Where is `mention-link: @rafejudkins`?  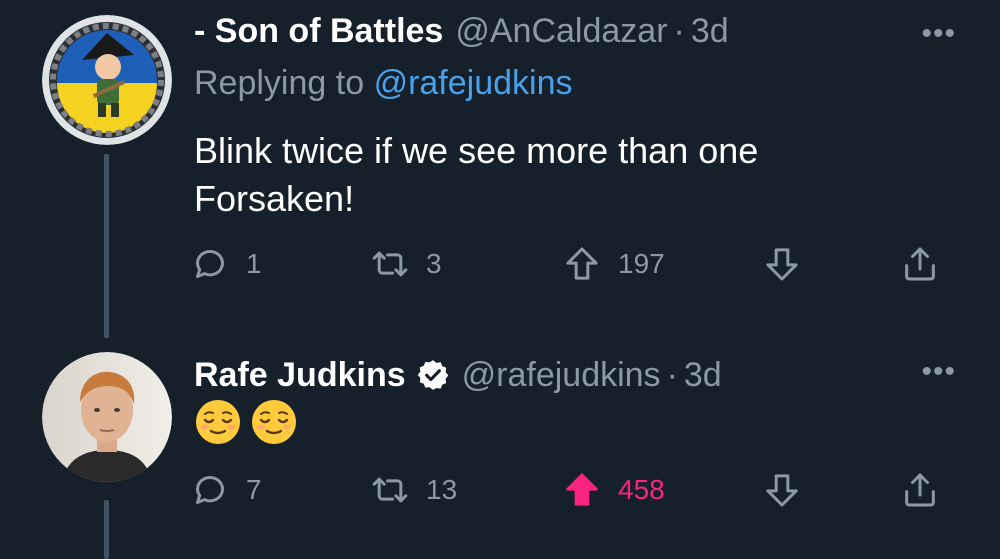
mention-link: @rafejudkins is located at coordinates (473, 83).